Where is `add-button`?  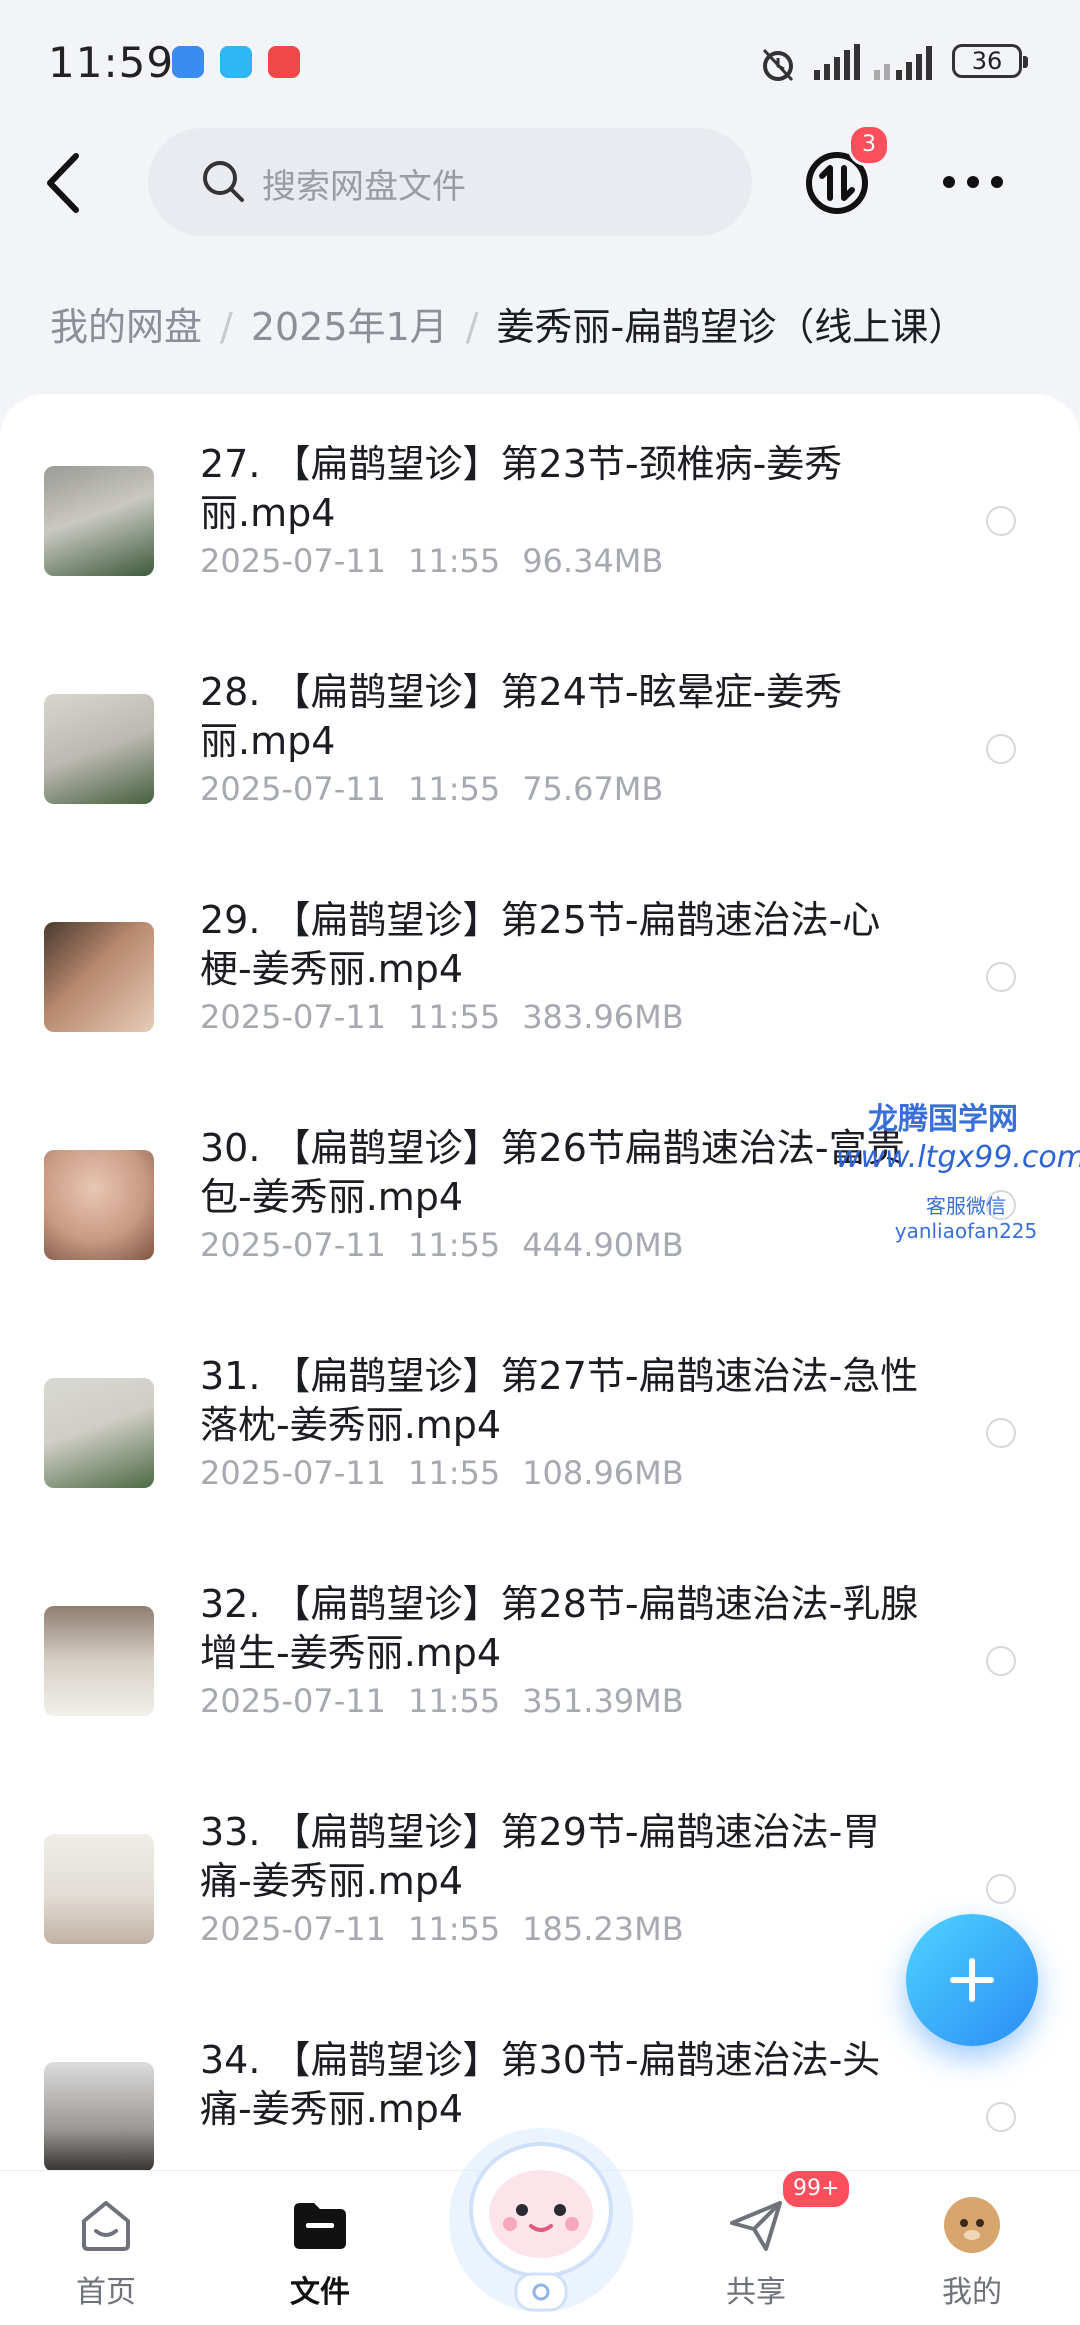 add-button is located at coordinates (972, 1980).